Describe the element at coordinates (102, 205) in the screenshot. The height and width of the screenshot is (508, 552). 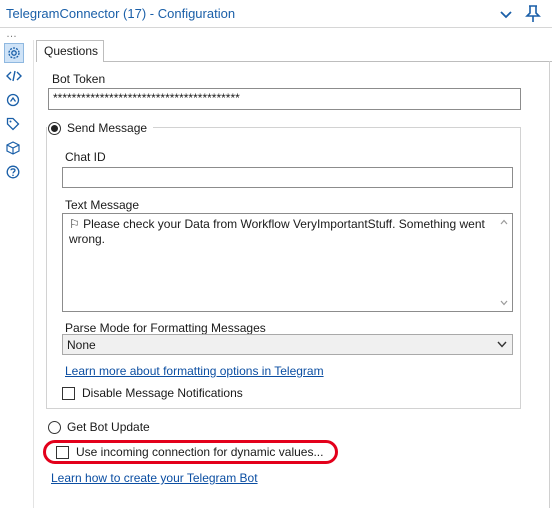
I see `text-message-label: Text Message` at that location.